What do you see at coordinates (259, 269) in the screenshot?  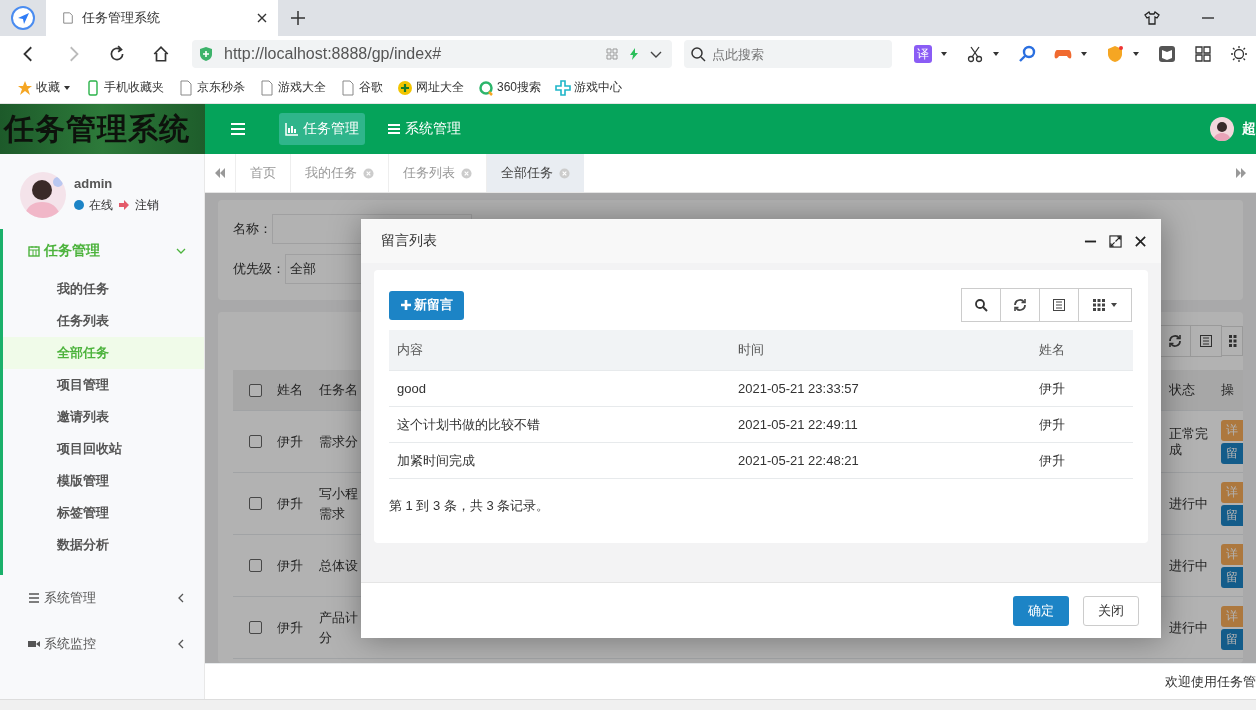 I see `field-label: 优先级：` at bounding box center [259, 269].